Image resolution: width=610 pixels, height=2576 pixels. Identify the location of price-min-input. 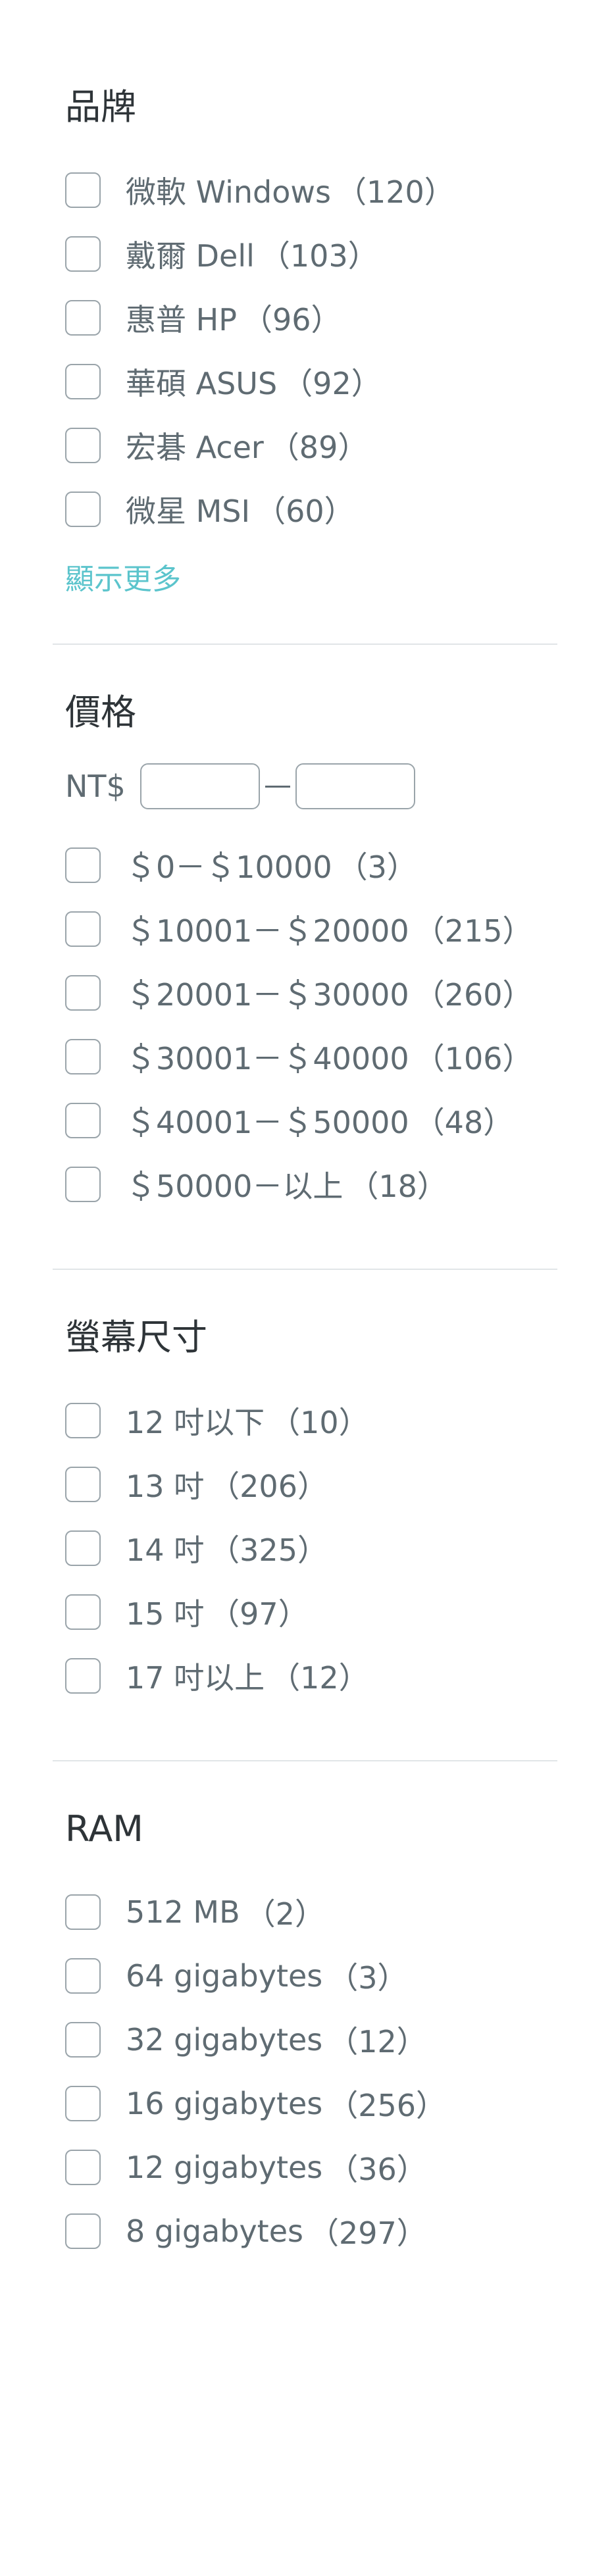
(200, 786).